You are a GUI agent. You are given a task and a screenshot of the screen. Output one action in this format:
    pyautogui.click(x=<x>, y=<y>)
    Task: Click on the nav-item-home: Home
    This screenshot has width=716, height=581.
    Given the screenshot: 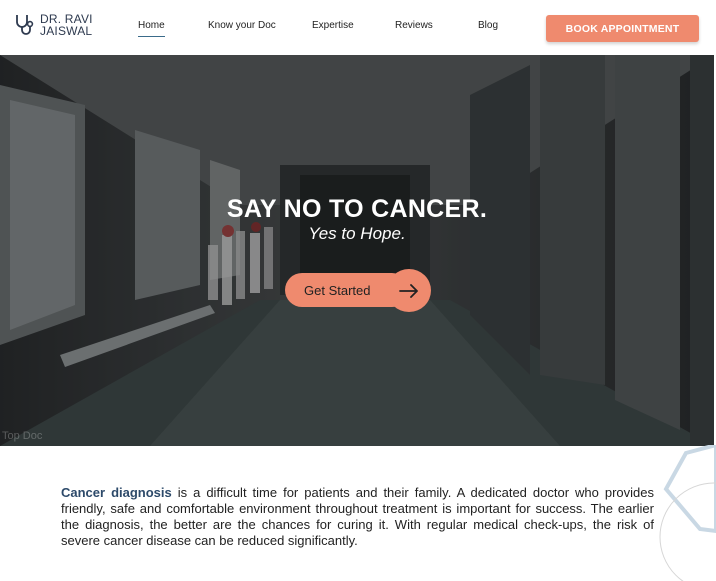 What is the action you would take?
    pyautogui.click(x=151, y=28)
    